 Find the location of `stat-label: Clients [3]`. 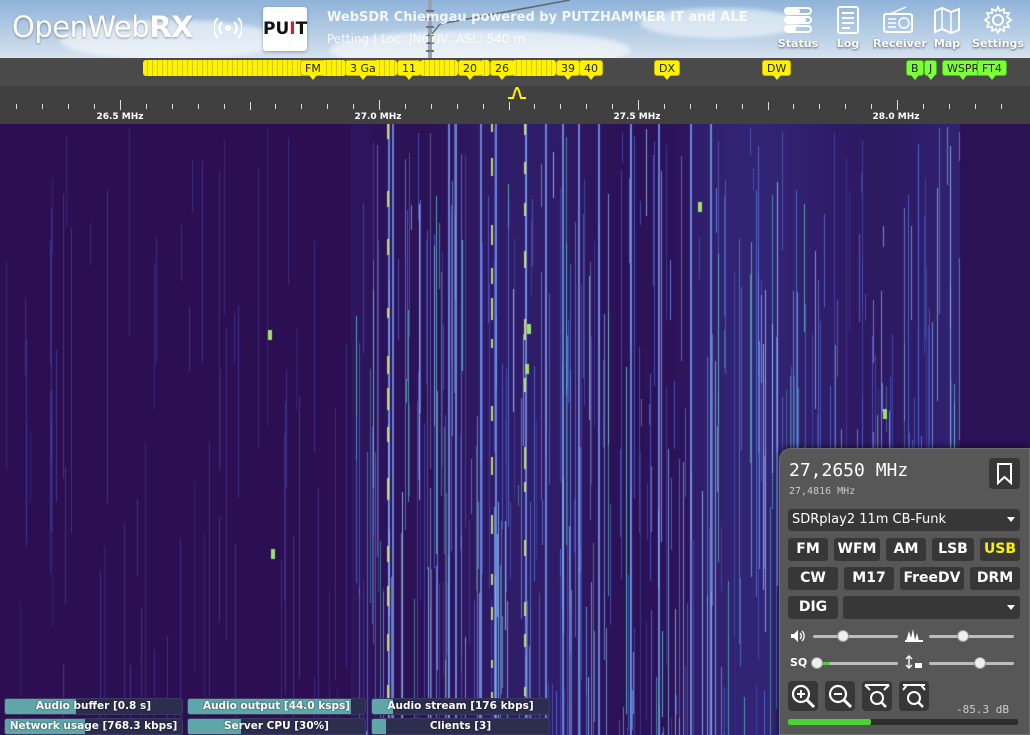

stat-label: Clients [3] is located at coordinates (460, 726).